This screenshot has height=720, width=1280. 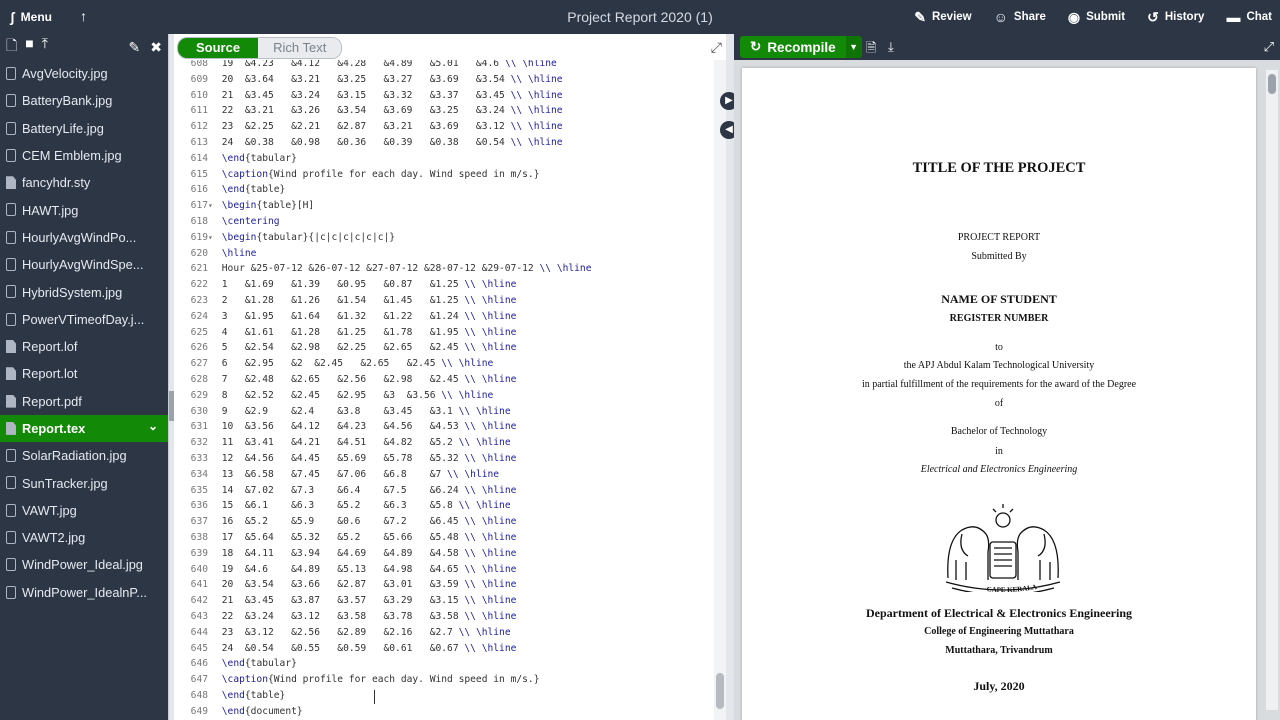 What do you see at coordinates (244, 206) in the screenshot?
I see `code-line: 617▾ \begin{table}[H]` at bounding box center [244, 206].